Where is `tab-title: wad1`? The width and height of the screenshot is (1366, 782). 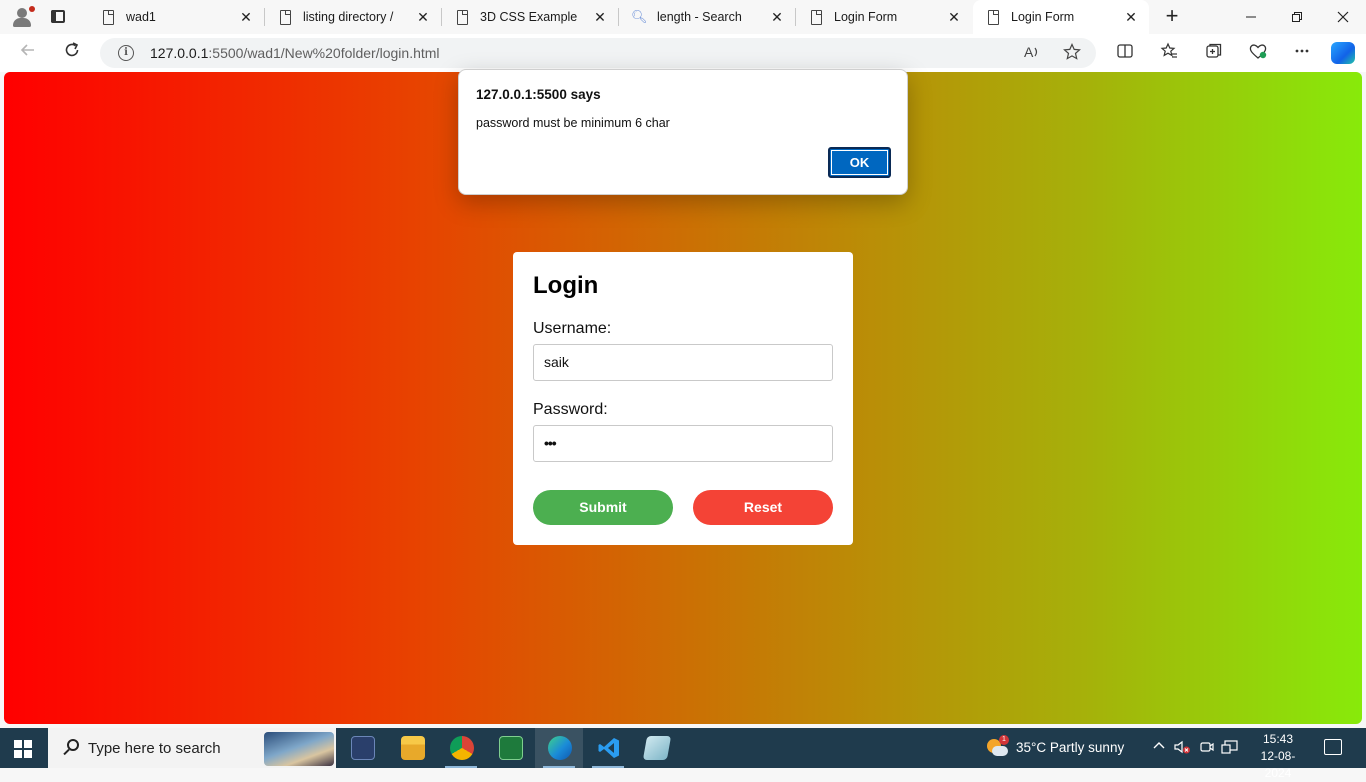
tab-title: wad1 is located at coordinates (141, 17).